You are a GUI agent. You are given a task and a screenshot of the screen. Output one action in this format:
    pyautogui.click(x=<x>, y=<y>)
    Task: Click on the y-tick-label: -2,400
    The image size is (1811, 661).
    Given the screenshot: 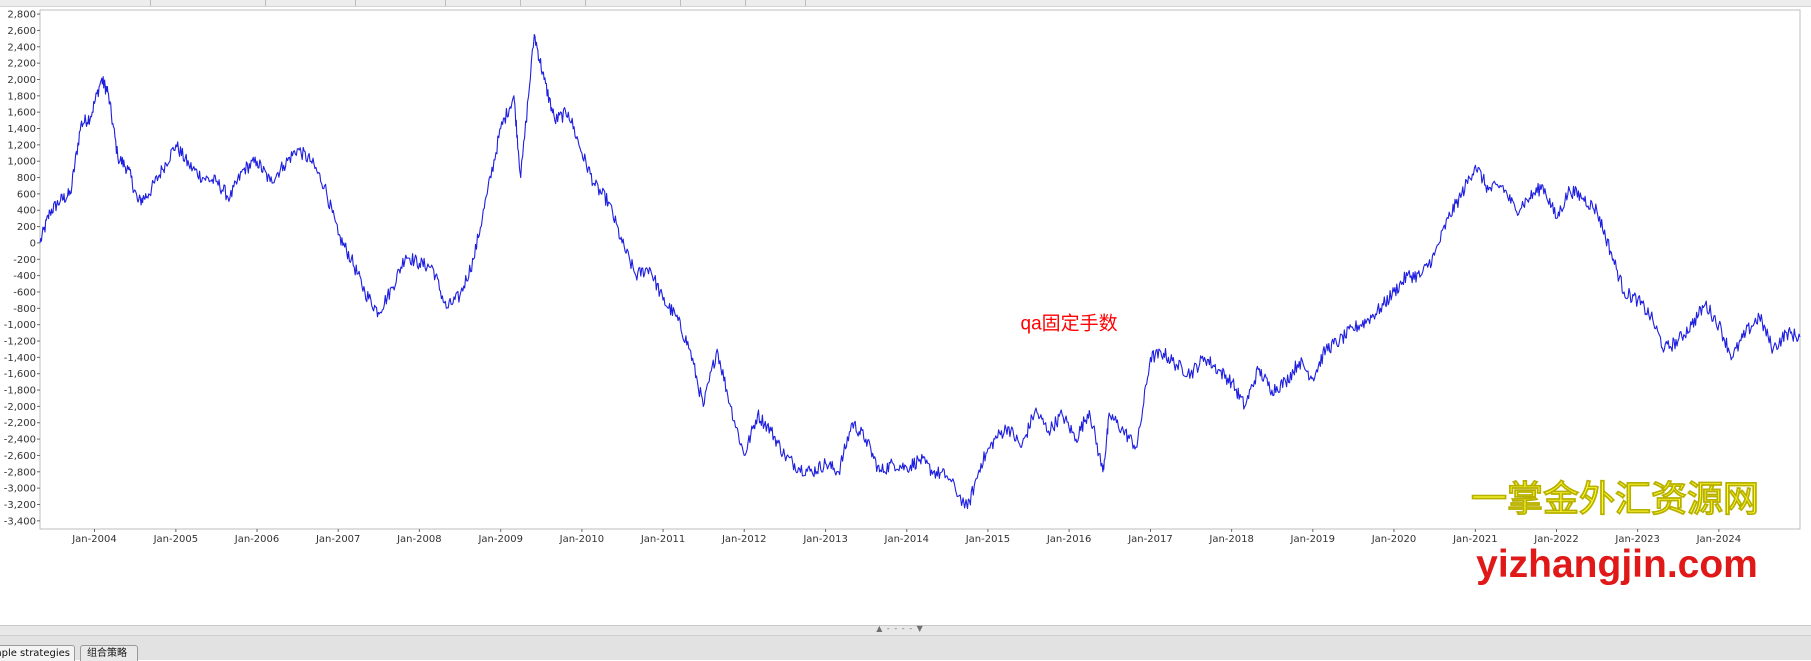 What is the action you would take?
    pyautogui.click(x=20, y=440)
    